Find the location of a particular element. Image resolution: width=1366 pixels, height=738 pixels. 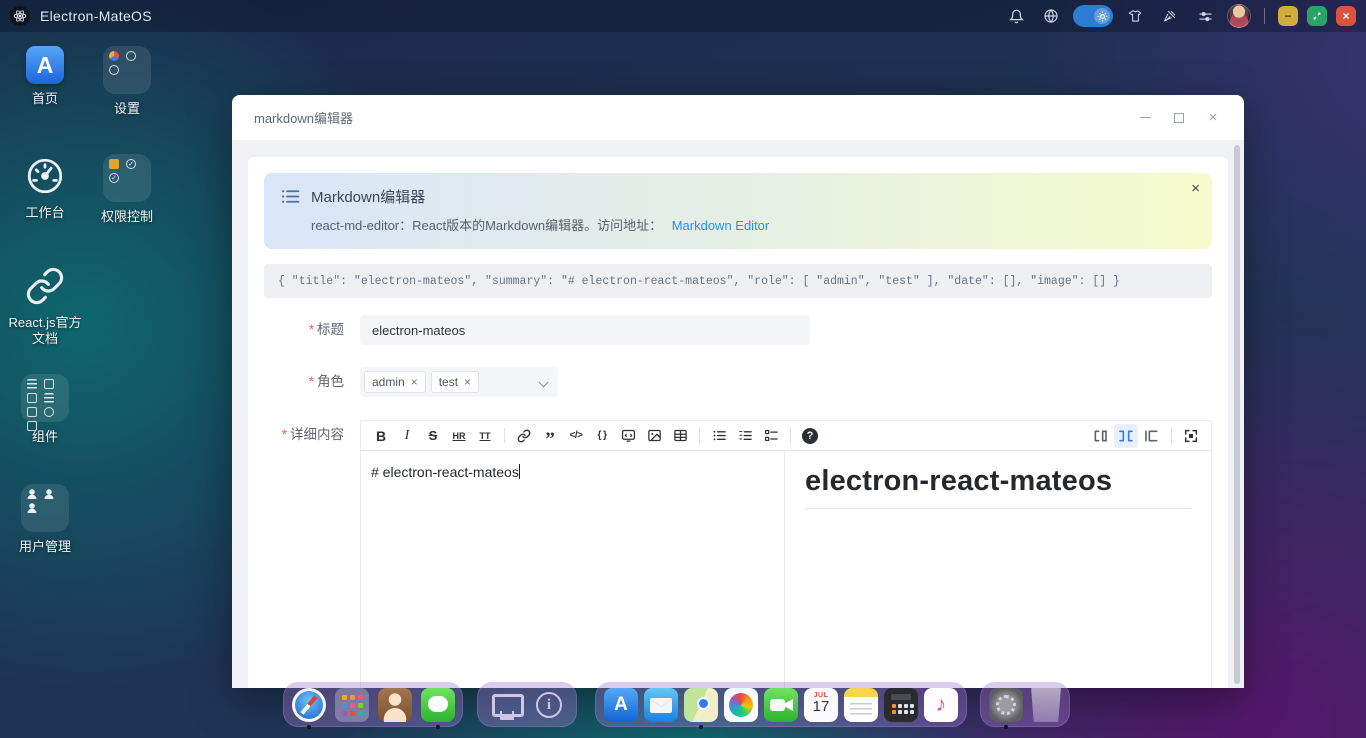

task-list-button is located at coordinates (771, 436).